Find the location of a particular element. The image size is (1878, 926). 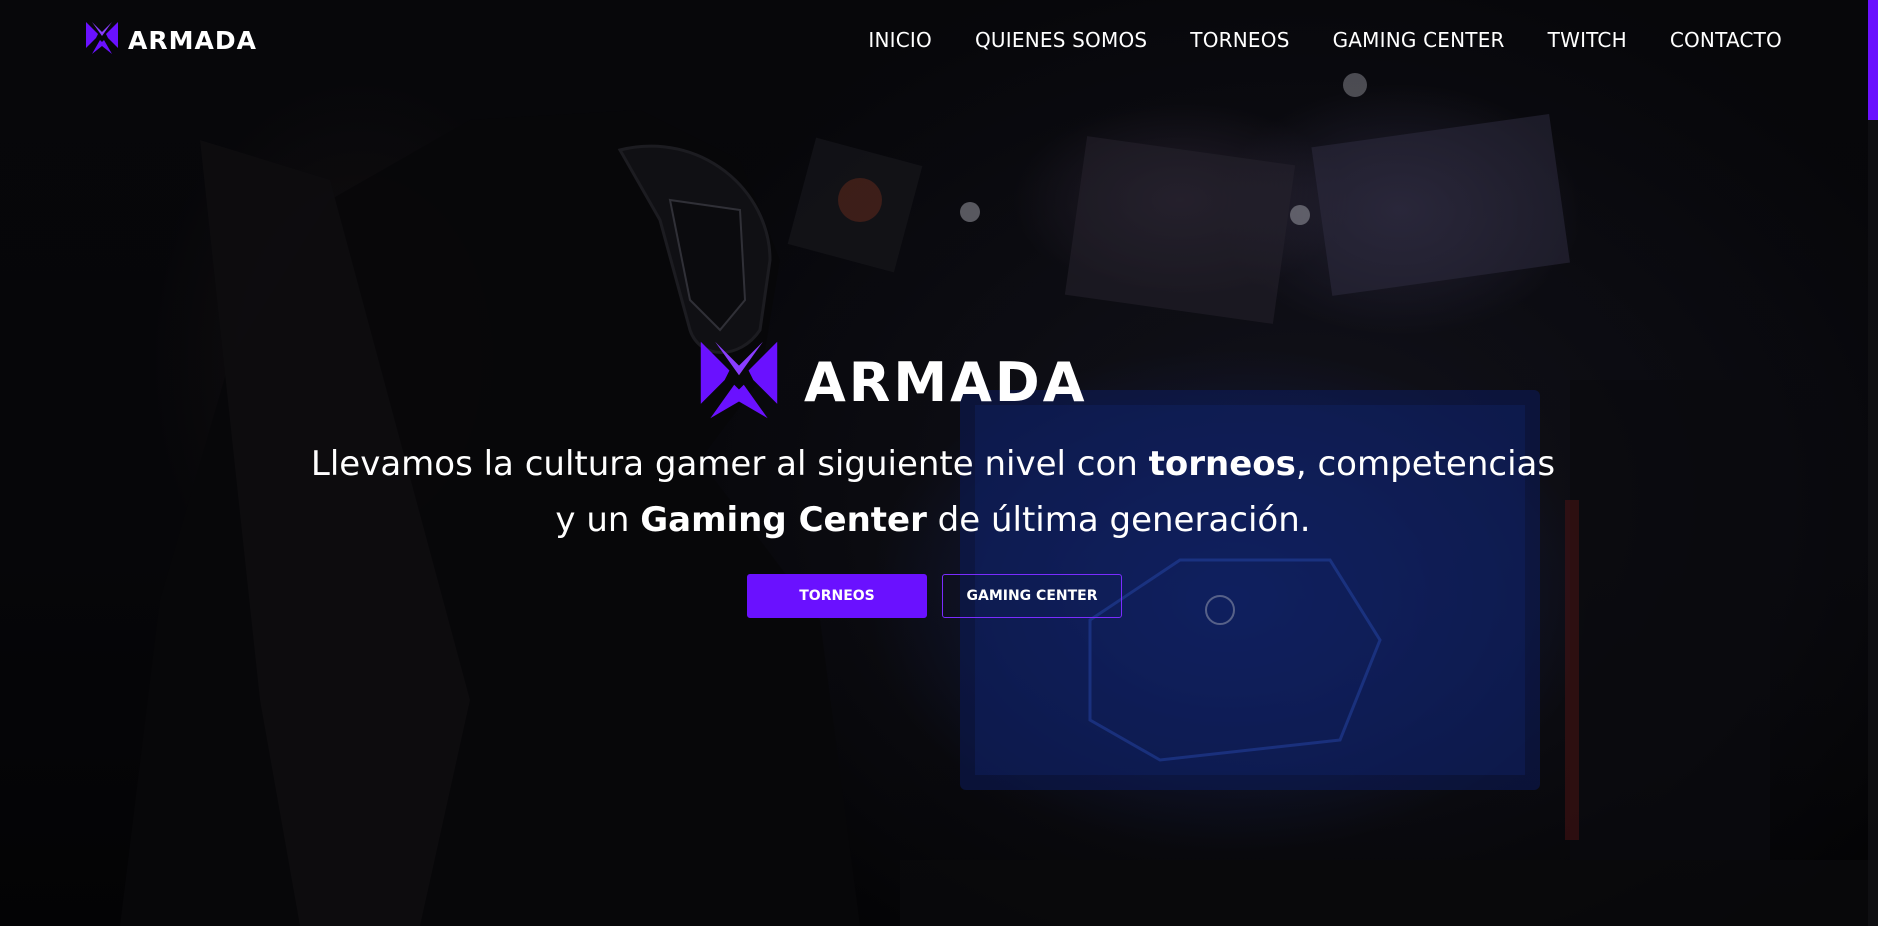

page-scrollbar is located at coordinates (1873, 463).